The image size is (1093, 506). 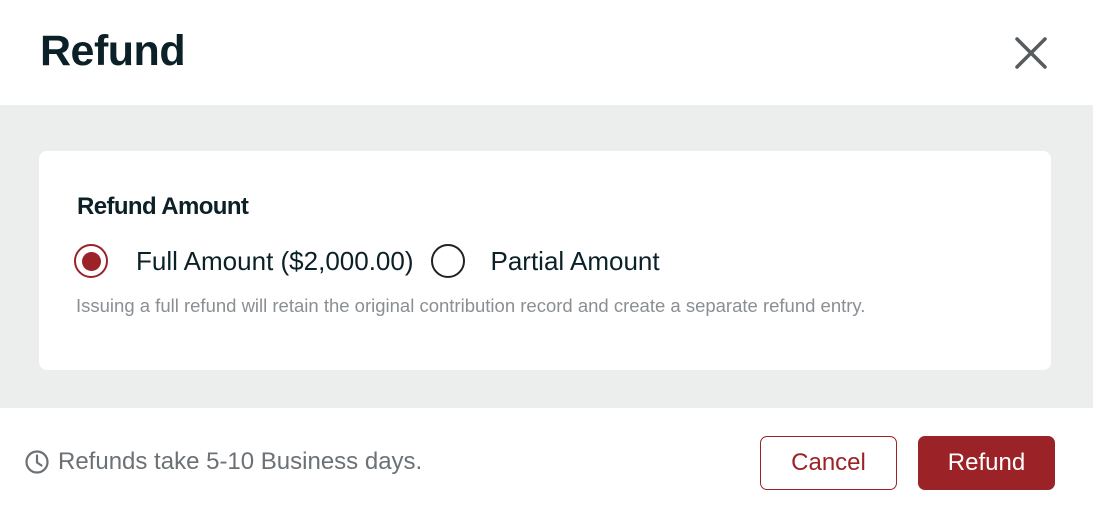 I want to click on full-amount-option: Full Amount ($2,000.00), so click(x=244, y=261).